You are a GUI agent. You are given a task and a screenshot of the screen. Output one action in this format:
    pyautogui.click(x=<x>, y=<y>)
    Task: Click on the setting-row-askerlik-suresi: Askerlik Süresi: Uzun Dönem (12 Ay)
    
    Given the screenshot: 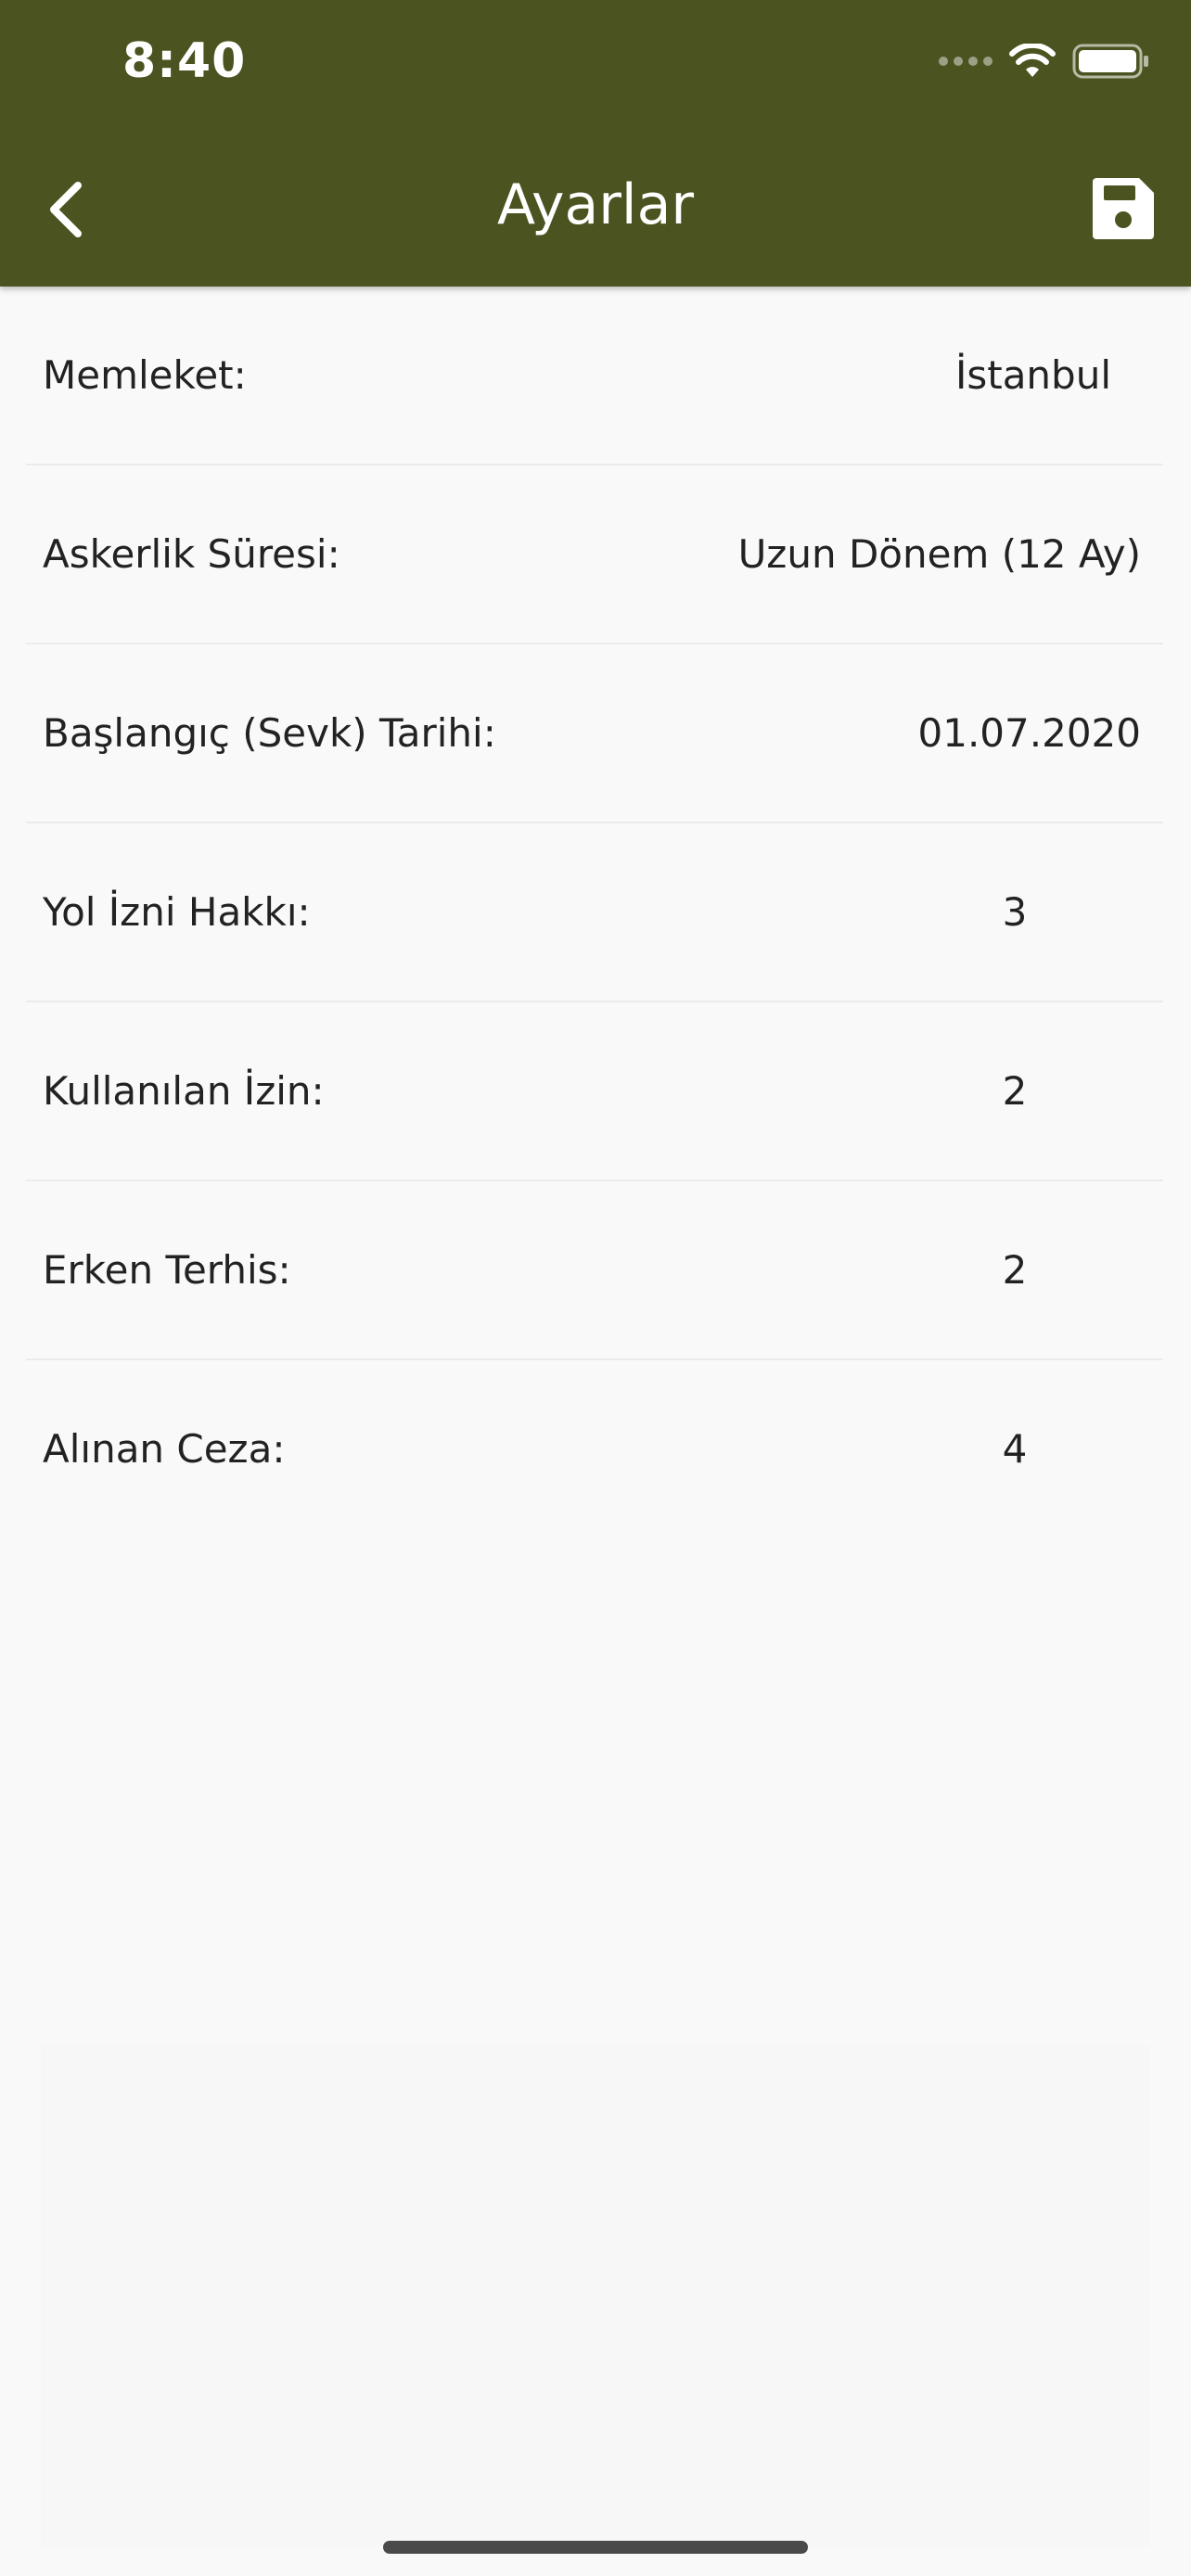 What is the action you would take?
    pyautogui.click(x=594, y=555)
    